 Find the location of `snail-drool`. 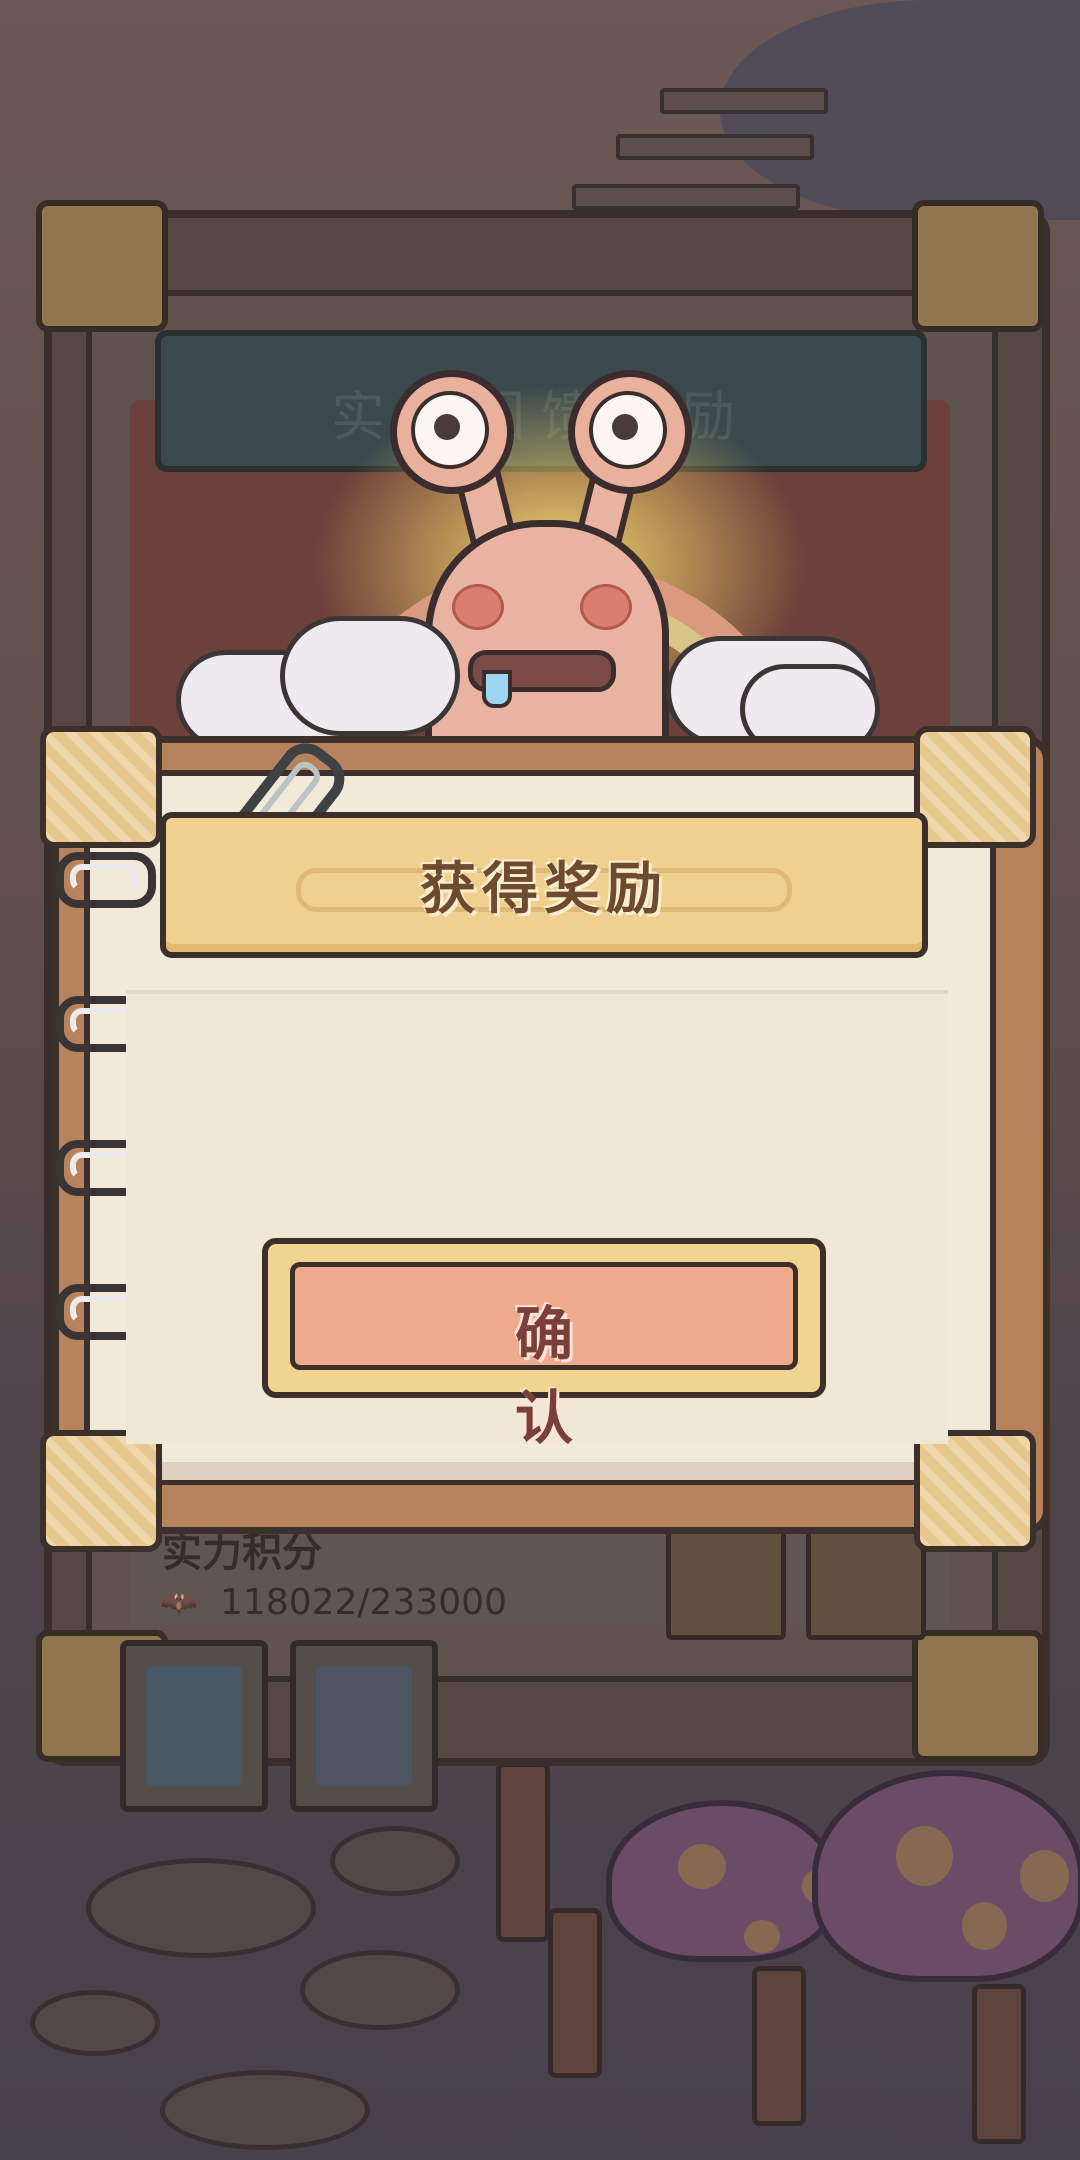

snail-drool is located at coordinates (497, 689).